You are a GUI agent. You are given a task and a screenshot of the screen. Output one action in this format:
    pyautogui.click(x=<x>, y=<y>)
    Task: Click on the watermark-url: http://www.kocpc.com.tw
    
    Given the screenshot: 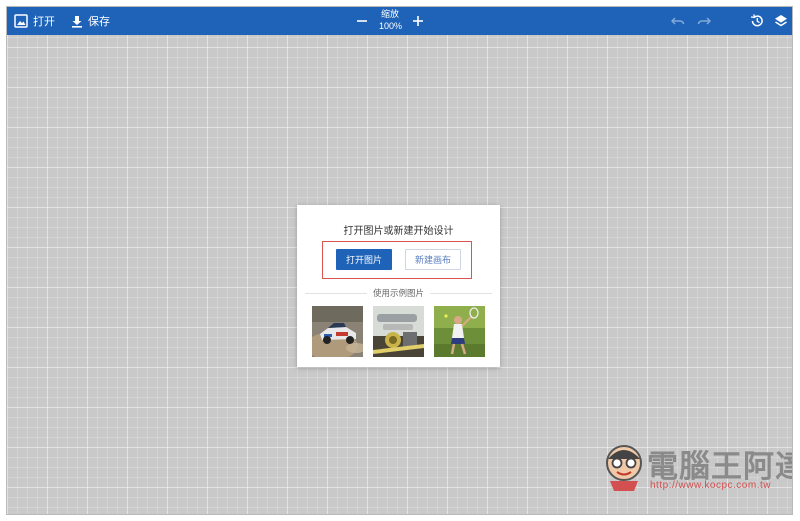 What is the action you would take?
    pyautogui.click(x=710, y=485)
    